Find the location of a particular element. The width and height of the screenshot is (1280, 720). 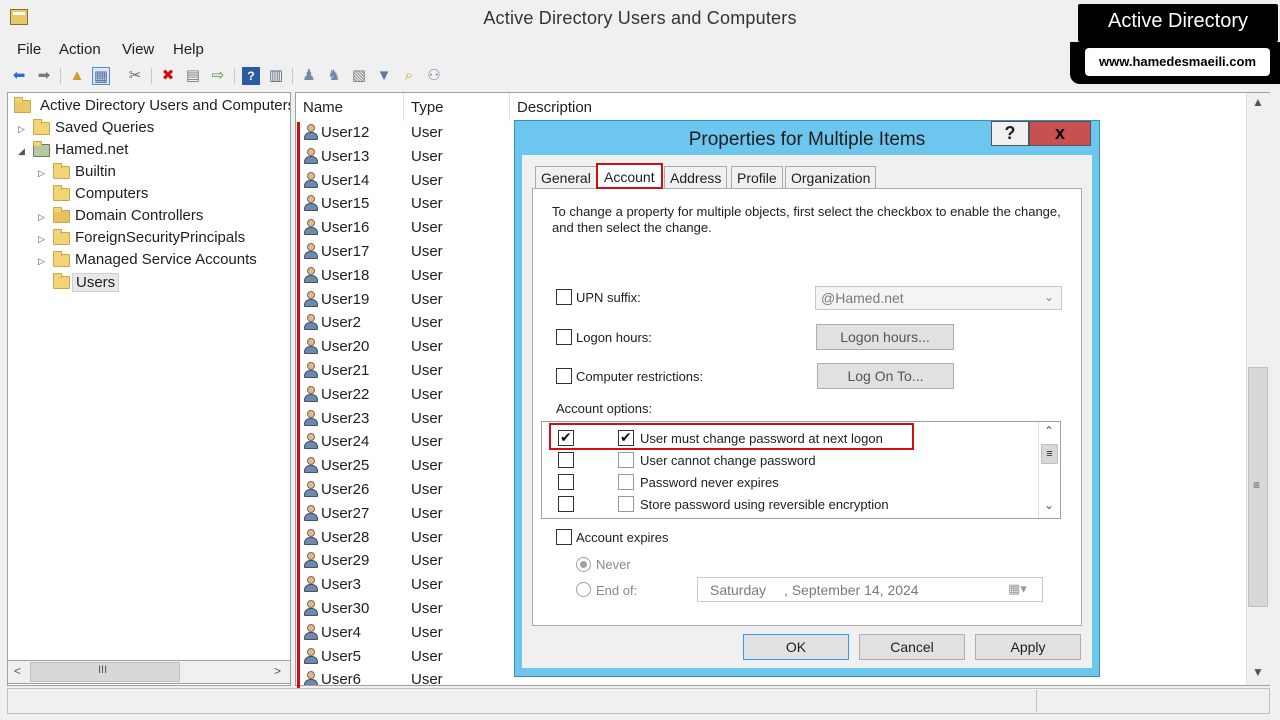

account-expires-checkbox is located at coordinates (564, 537).